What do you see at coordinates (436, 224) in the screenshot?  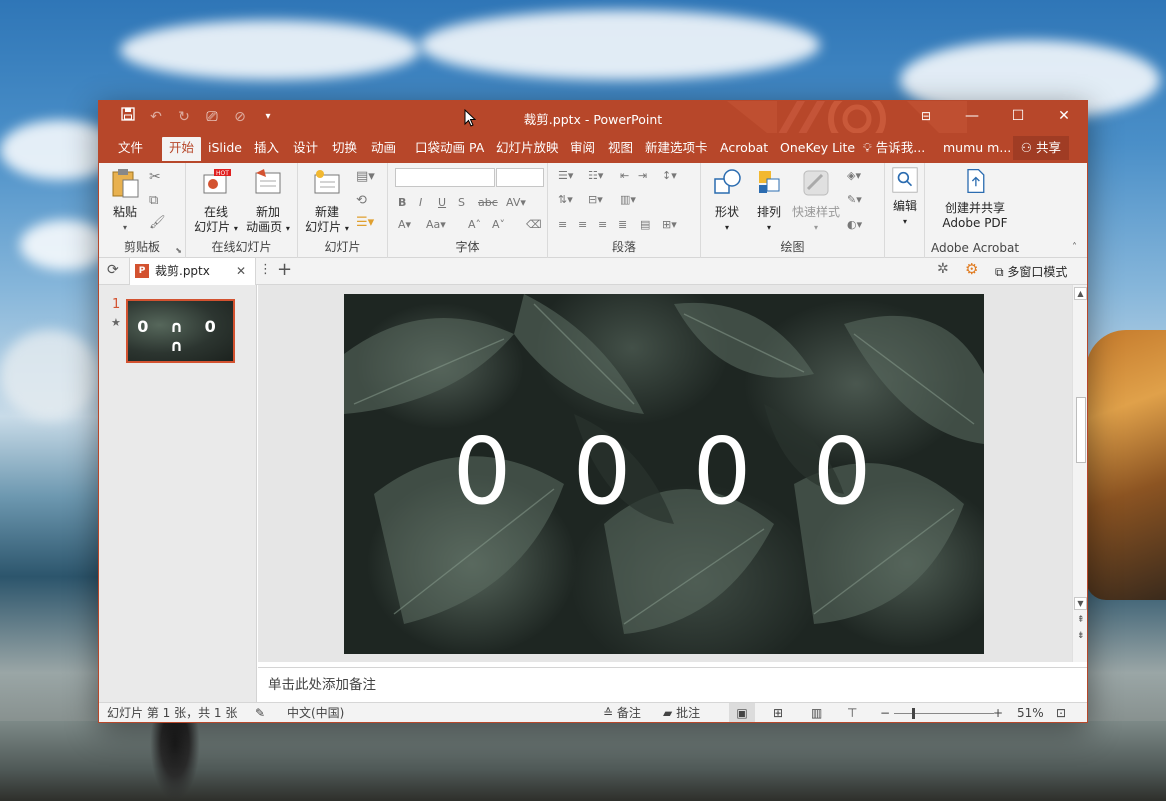 I see `change-case-icon: Aa▾` at bounding box center [436, 224].